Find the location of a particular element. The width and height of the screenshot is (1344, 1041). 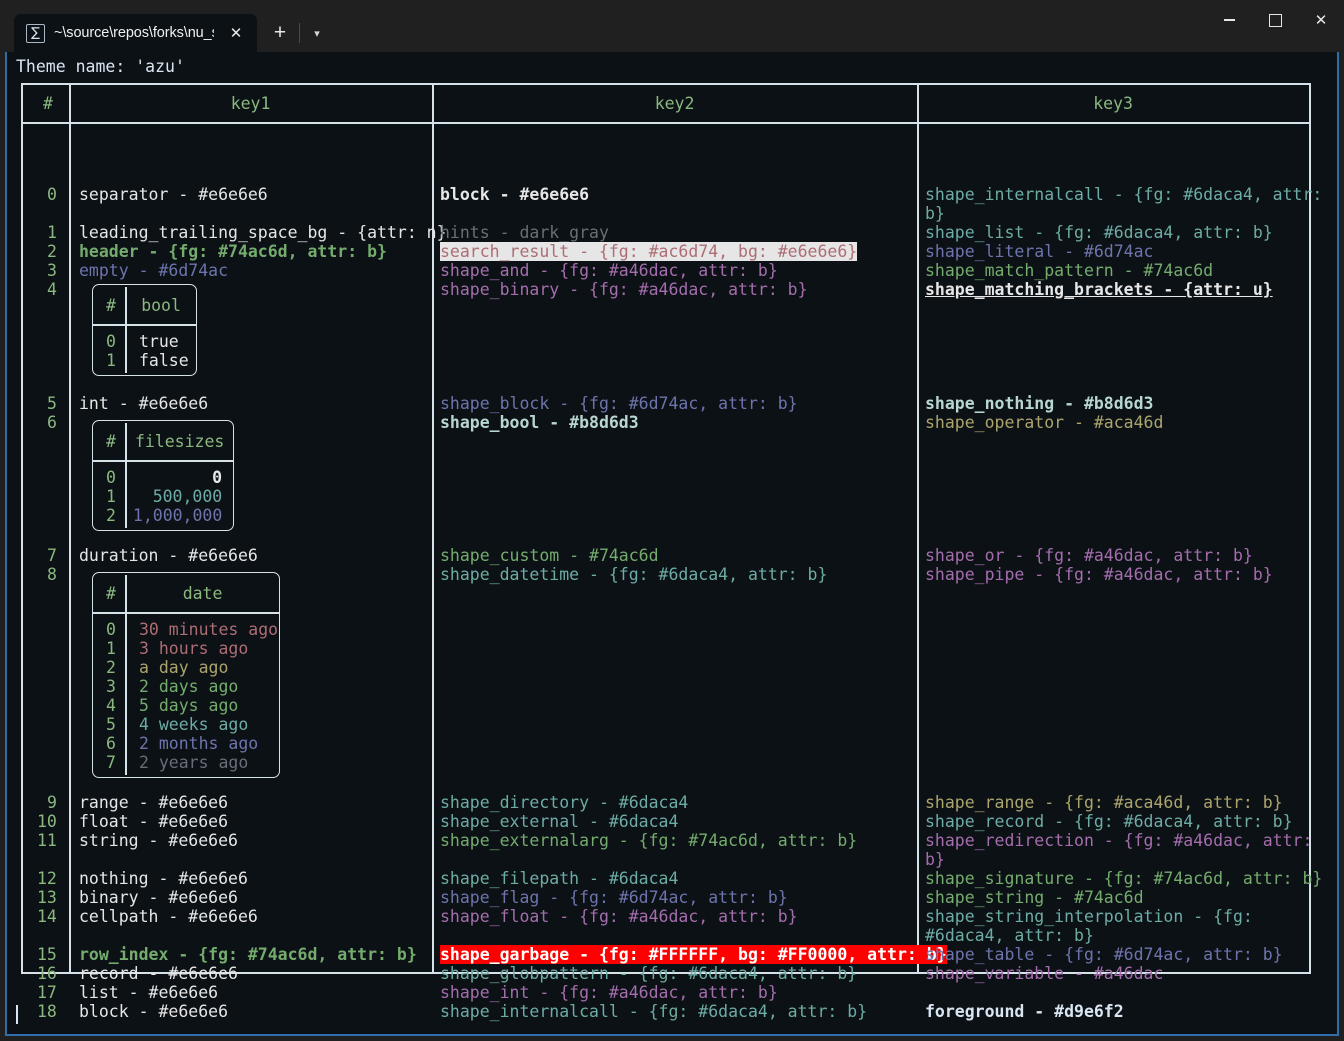

row-index: 2 is located at coordinates (52, 251).